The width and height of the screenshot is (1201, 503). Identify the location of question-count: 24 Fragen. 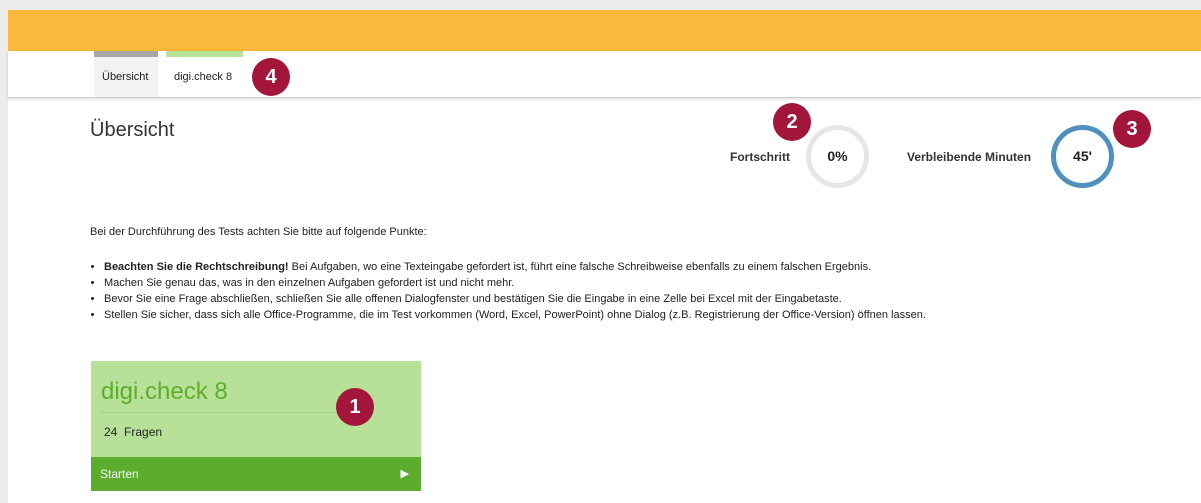
(133, 432).